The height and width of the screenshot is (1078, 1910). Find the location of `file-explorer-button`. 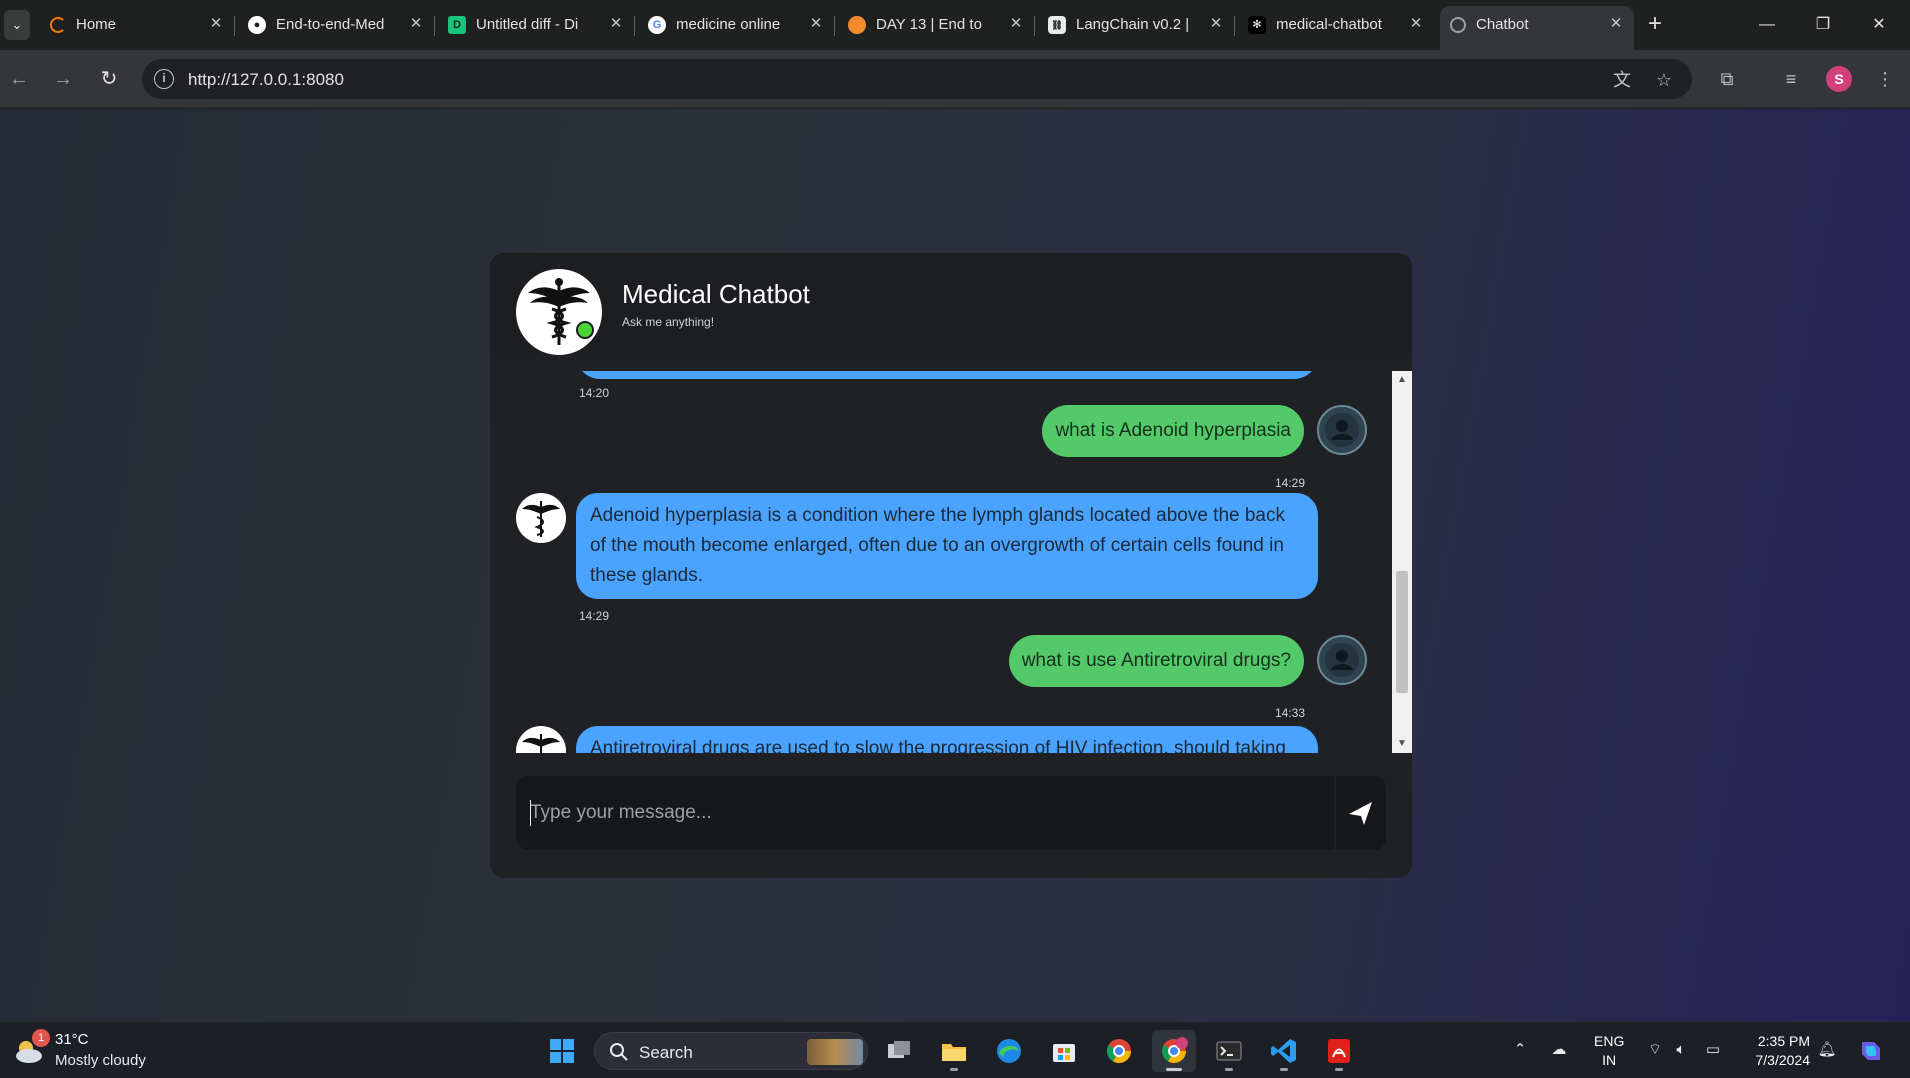

file-explorer-button is located at coordinates (954, 1051).